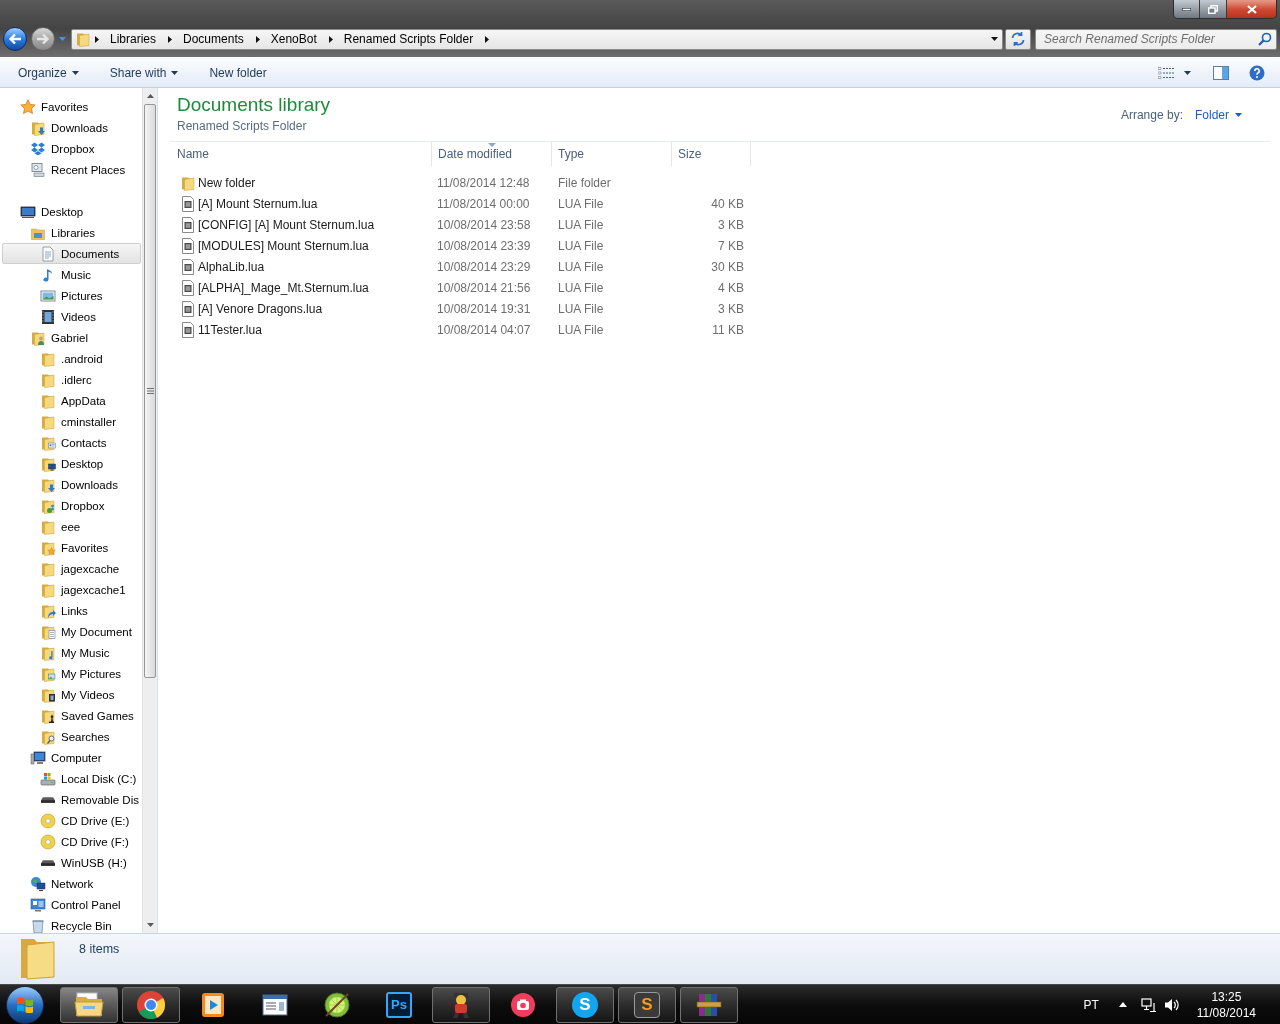 The image size is (1280, 1024). I want to click on nav-item: Libraries, so click(71, 232).